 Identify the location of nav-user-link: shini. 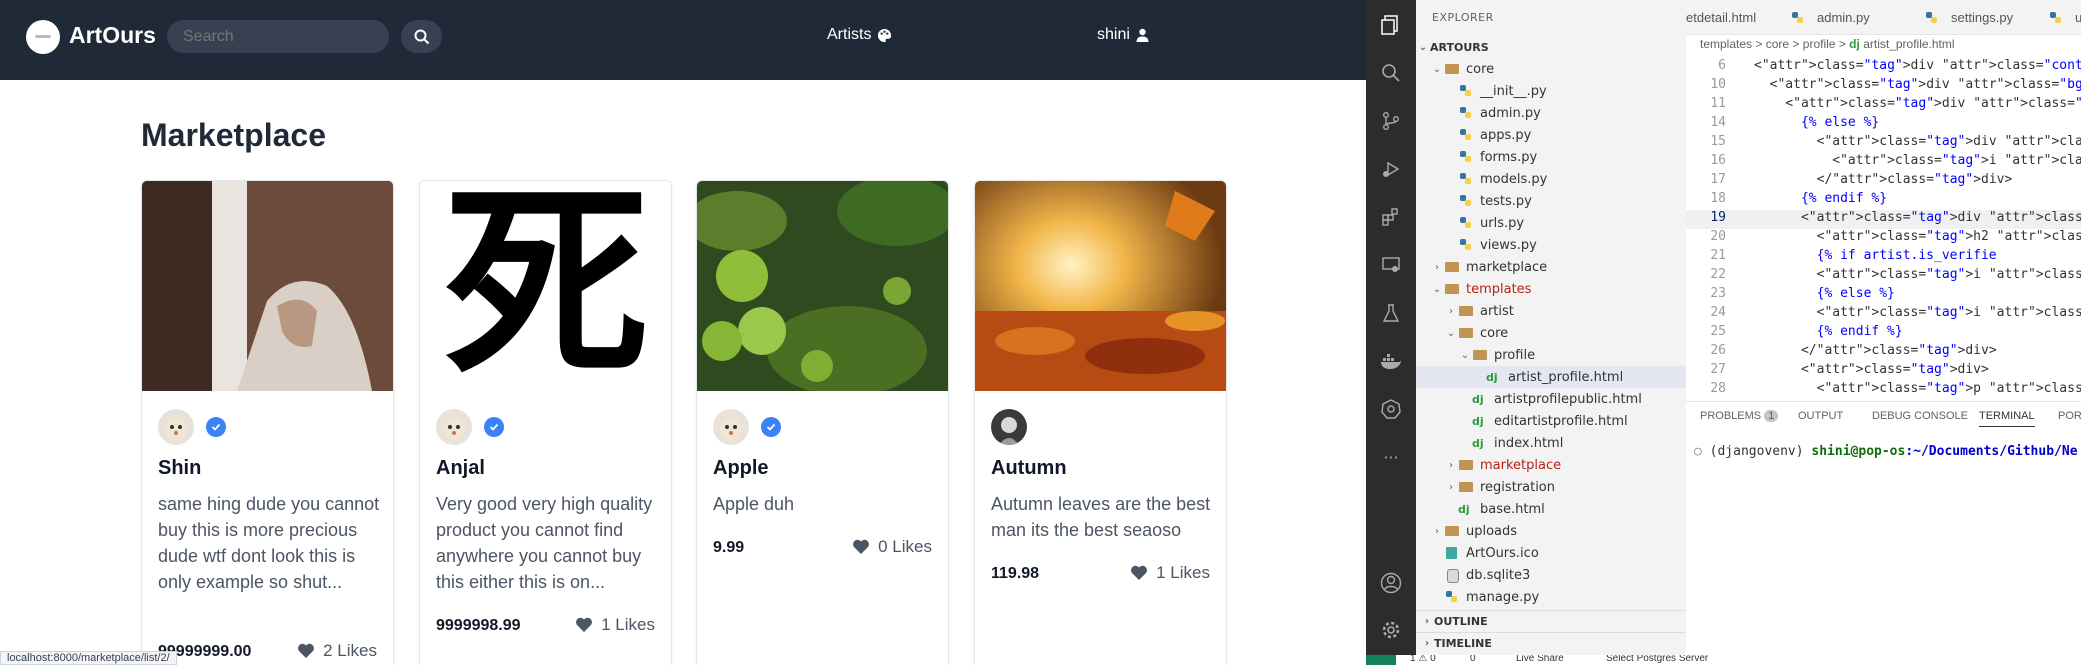
(1123, 35).